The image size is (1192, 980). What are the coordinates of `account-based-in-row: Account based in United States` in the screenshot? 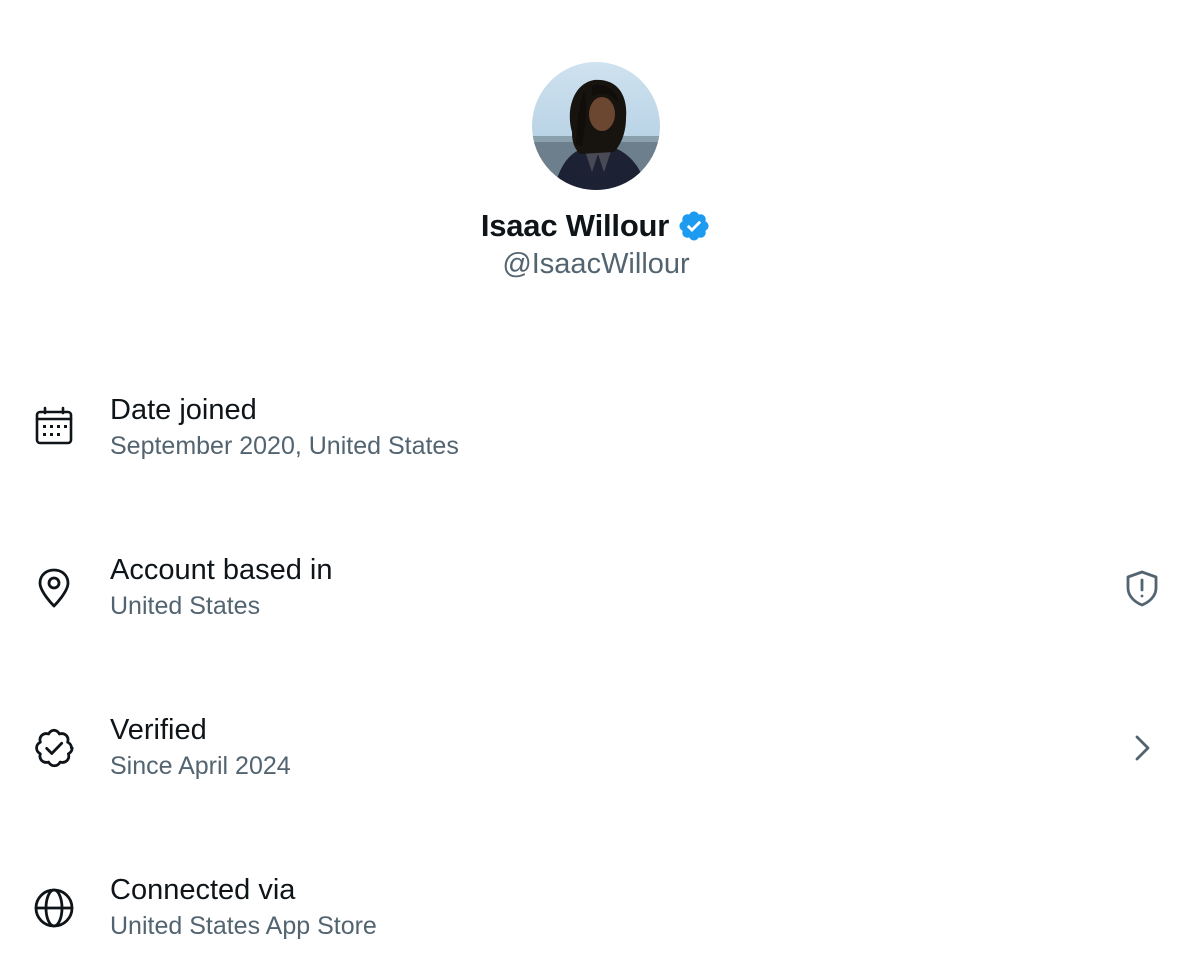 It's located at (596, 592).